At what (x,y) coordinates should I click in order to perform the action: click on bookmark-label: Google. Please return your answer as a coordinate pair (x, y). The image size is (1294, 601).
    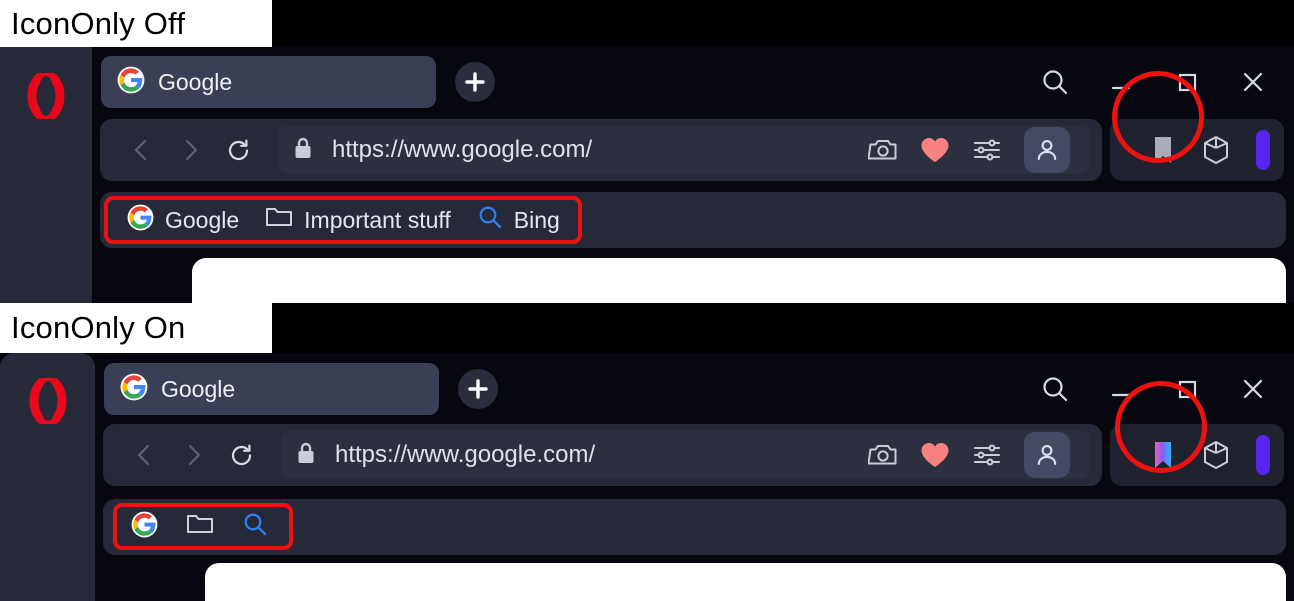
    Looking at the image, I should click on (202, 219).